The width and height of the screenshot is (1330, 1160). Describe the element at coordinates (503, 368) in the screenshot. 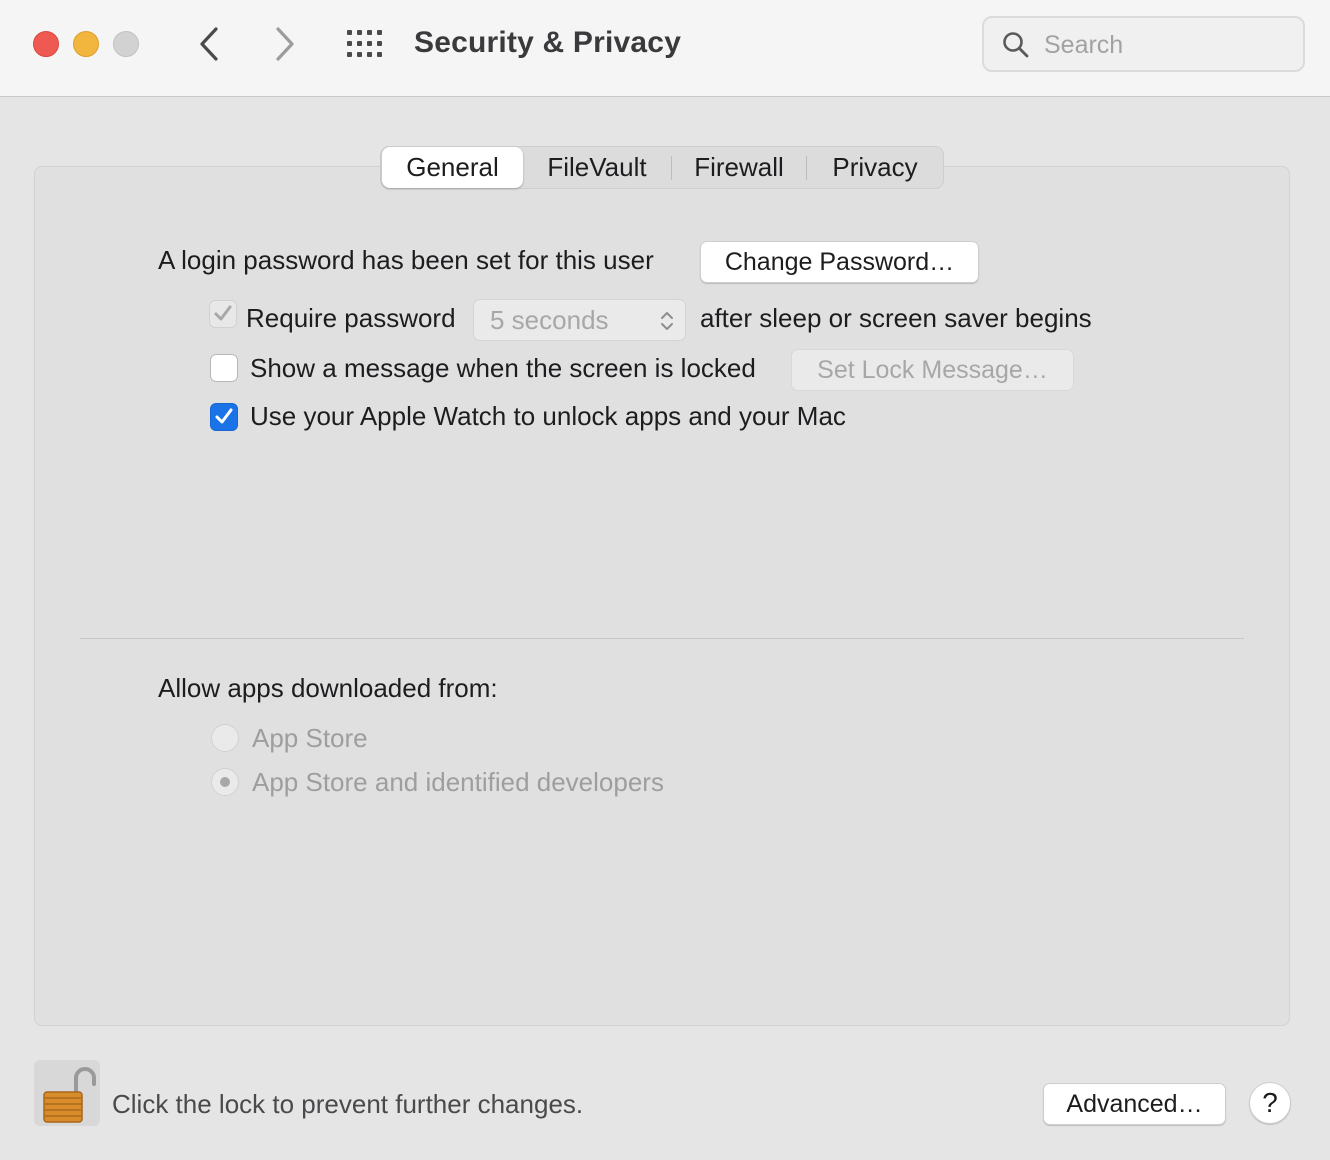

I see `show-message-label: Show a message when the screen is locked` at that location.